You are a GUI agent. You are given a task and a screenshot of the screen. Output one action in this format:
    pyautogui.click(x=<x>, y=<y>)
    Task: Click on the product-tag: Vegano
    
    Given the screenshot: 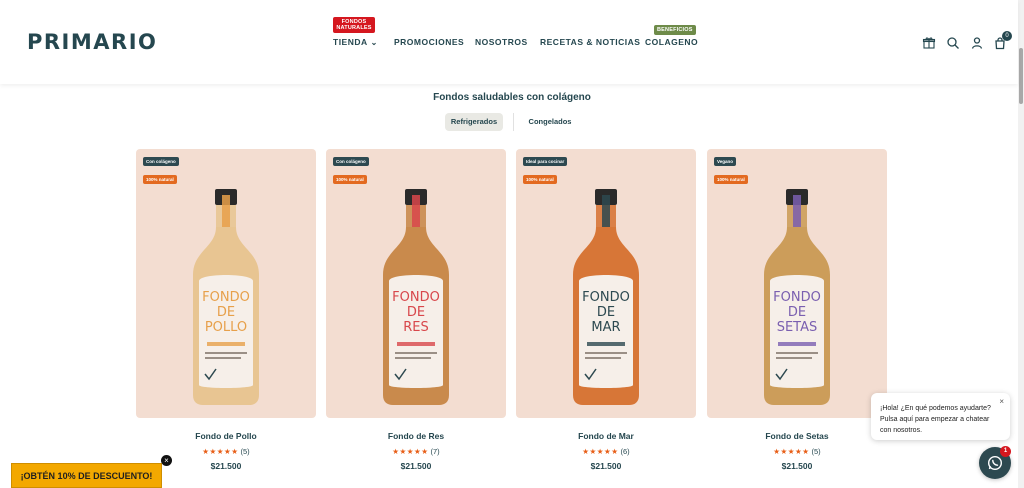 What is the action you would take?
    pyautogui.click(x=725, y=161)
    